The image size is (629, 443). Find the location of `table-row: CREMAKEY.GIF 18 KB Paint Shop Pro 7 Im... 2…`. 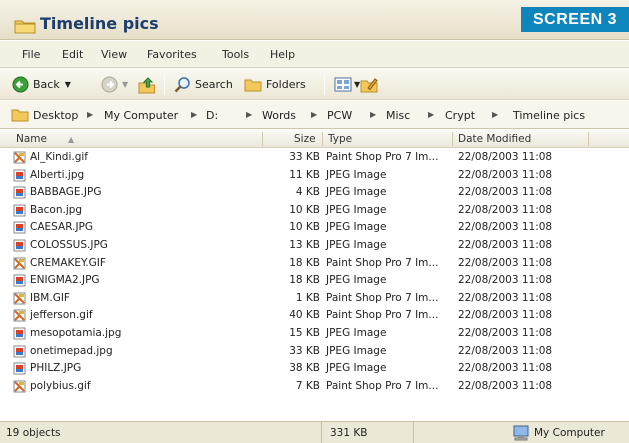

table-row: CREMAKEY.GIF 18 KB Paint Shop Pro 7 Im... 2… is located at coordinates (314, 264).